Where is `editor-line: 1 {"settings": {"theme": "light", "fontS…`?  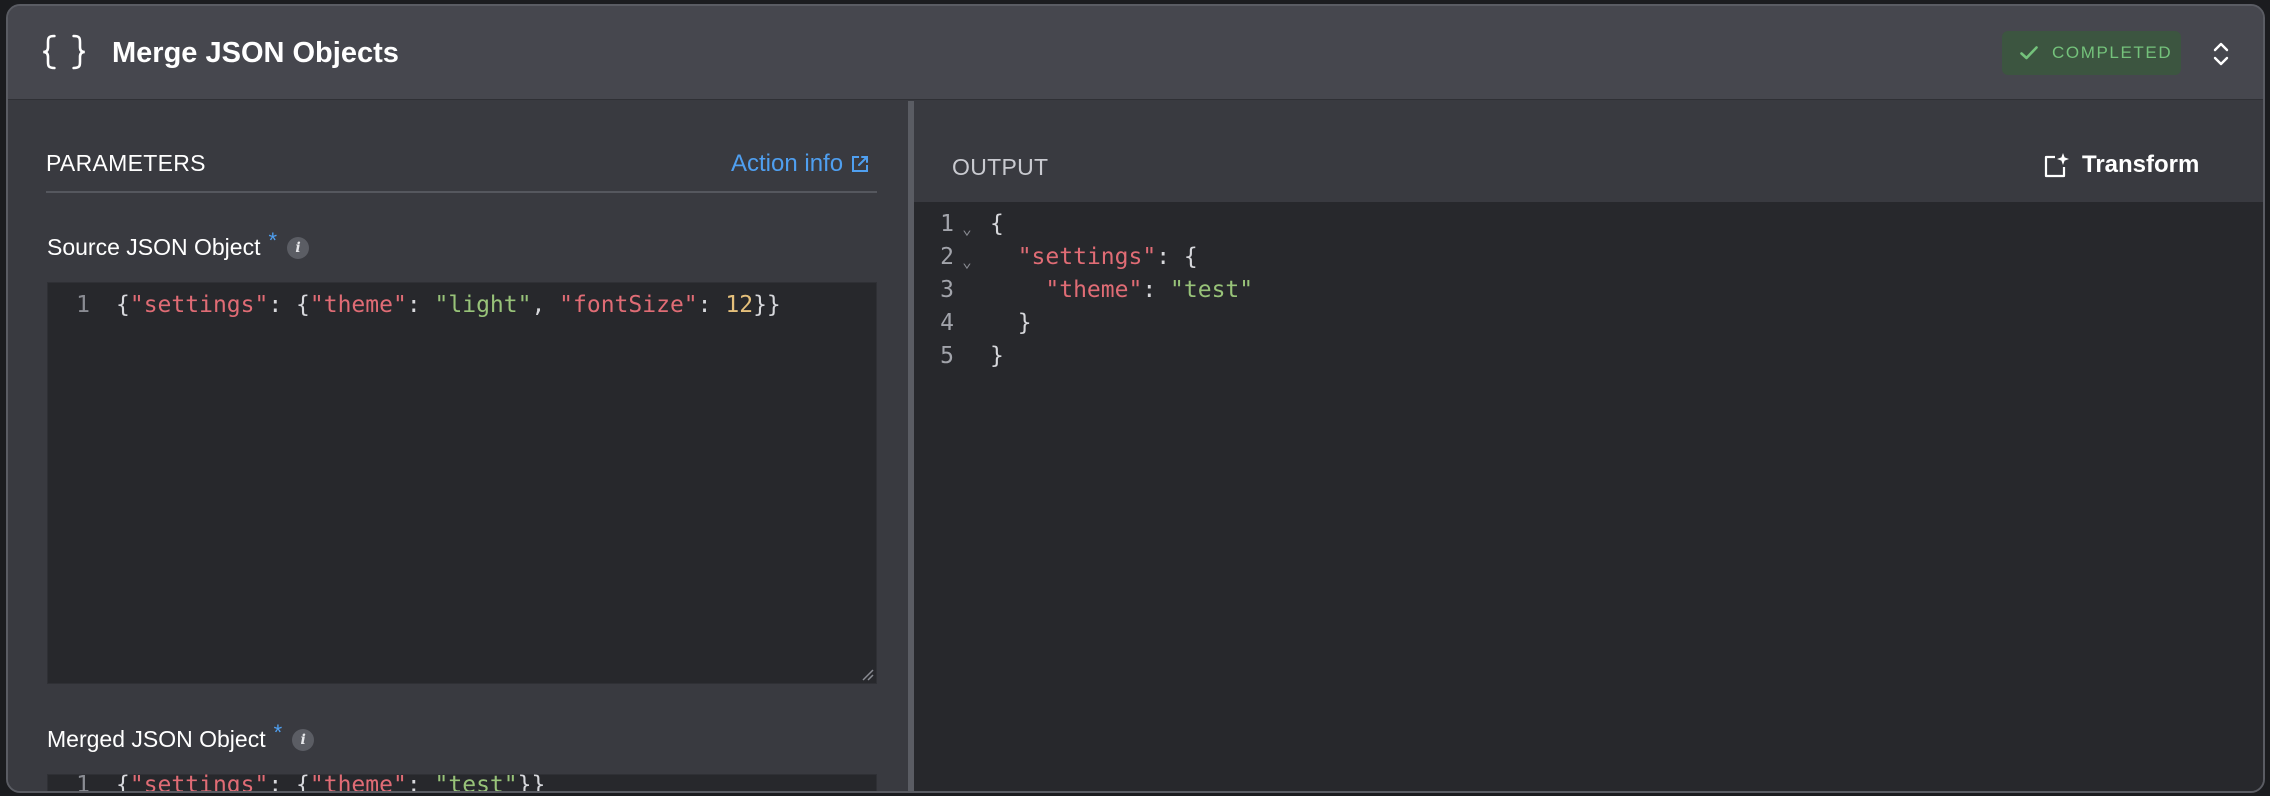 editor-line: 1 {"settings": {"theme": "light", "fontS… is located at coordinates (462, 305).